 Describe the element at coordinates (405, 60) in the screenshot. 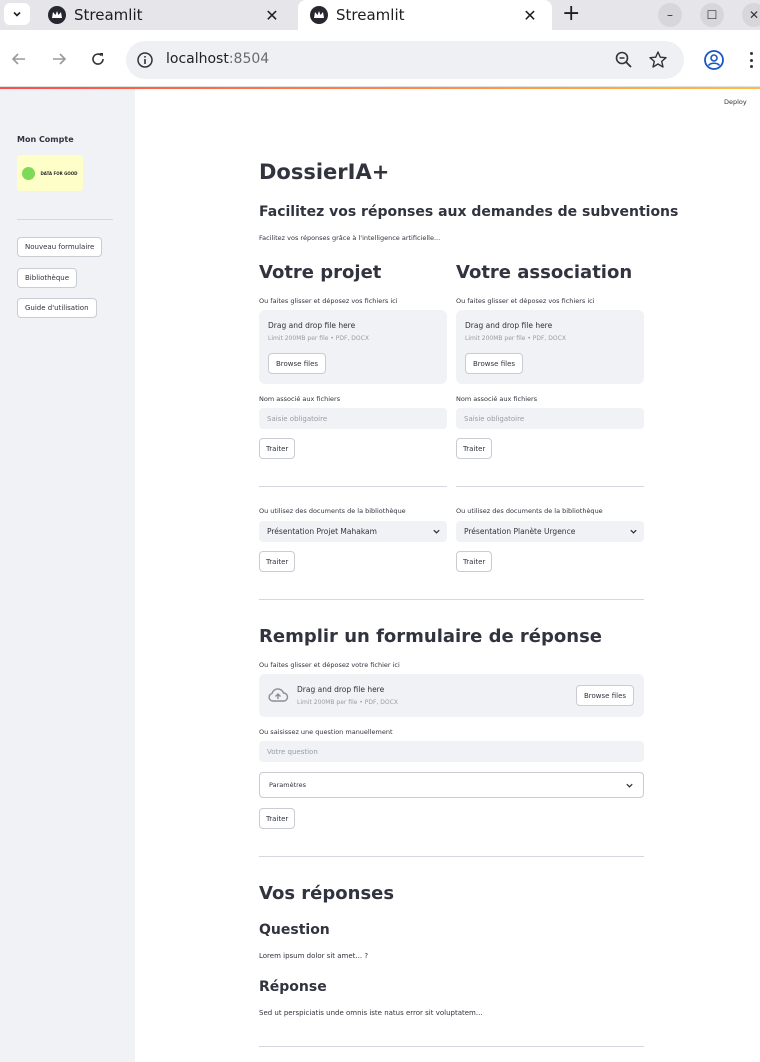

I see `address-bar: localhost:8504` at that location.